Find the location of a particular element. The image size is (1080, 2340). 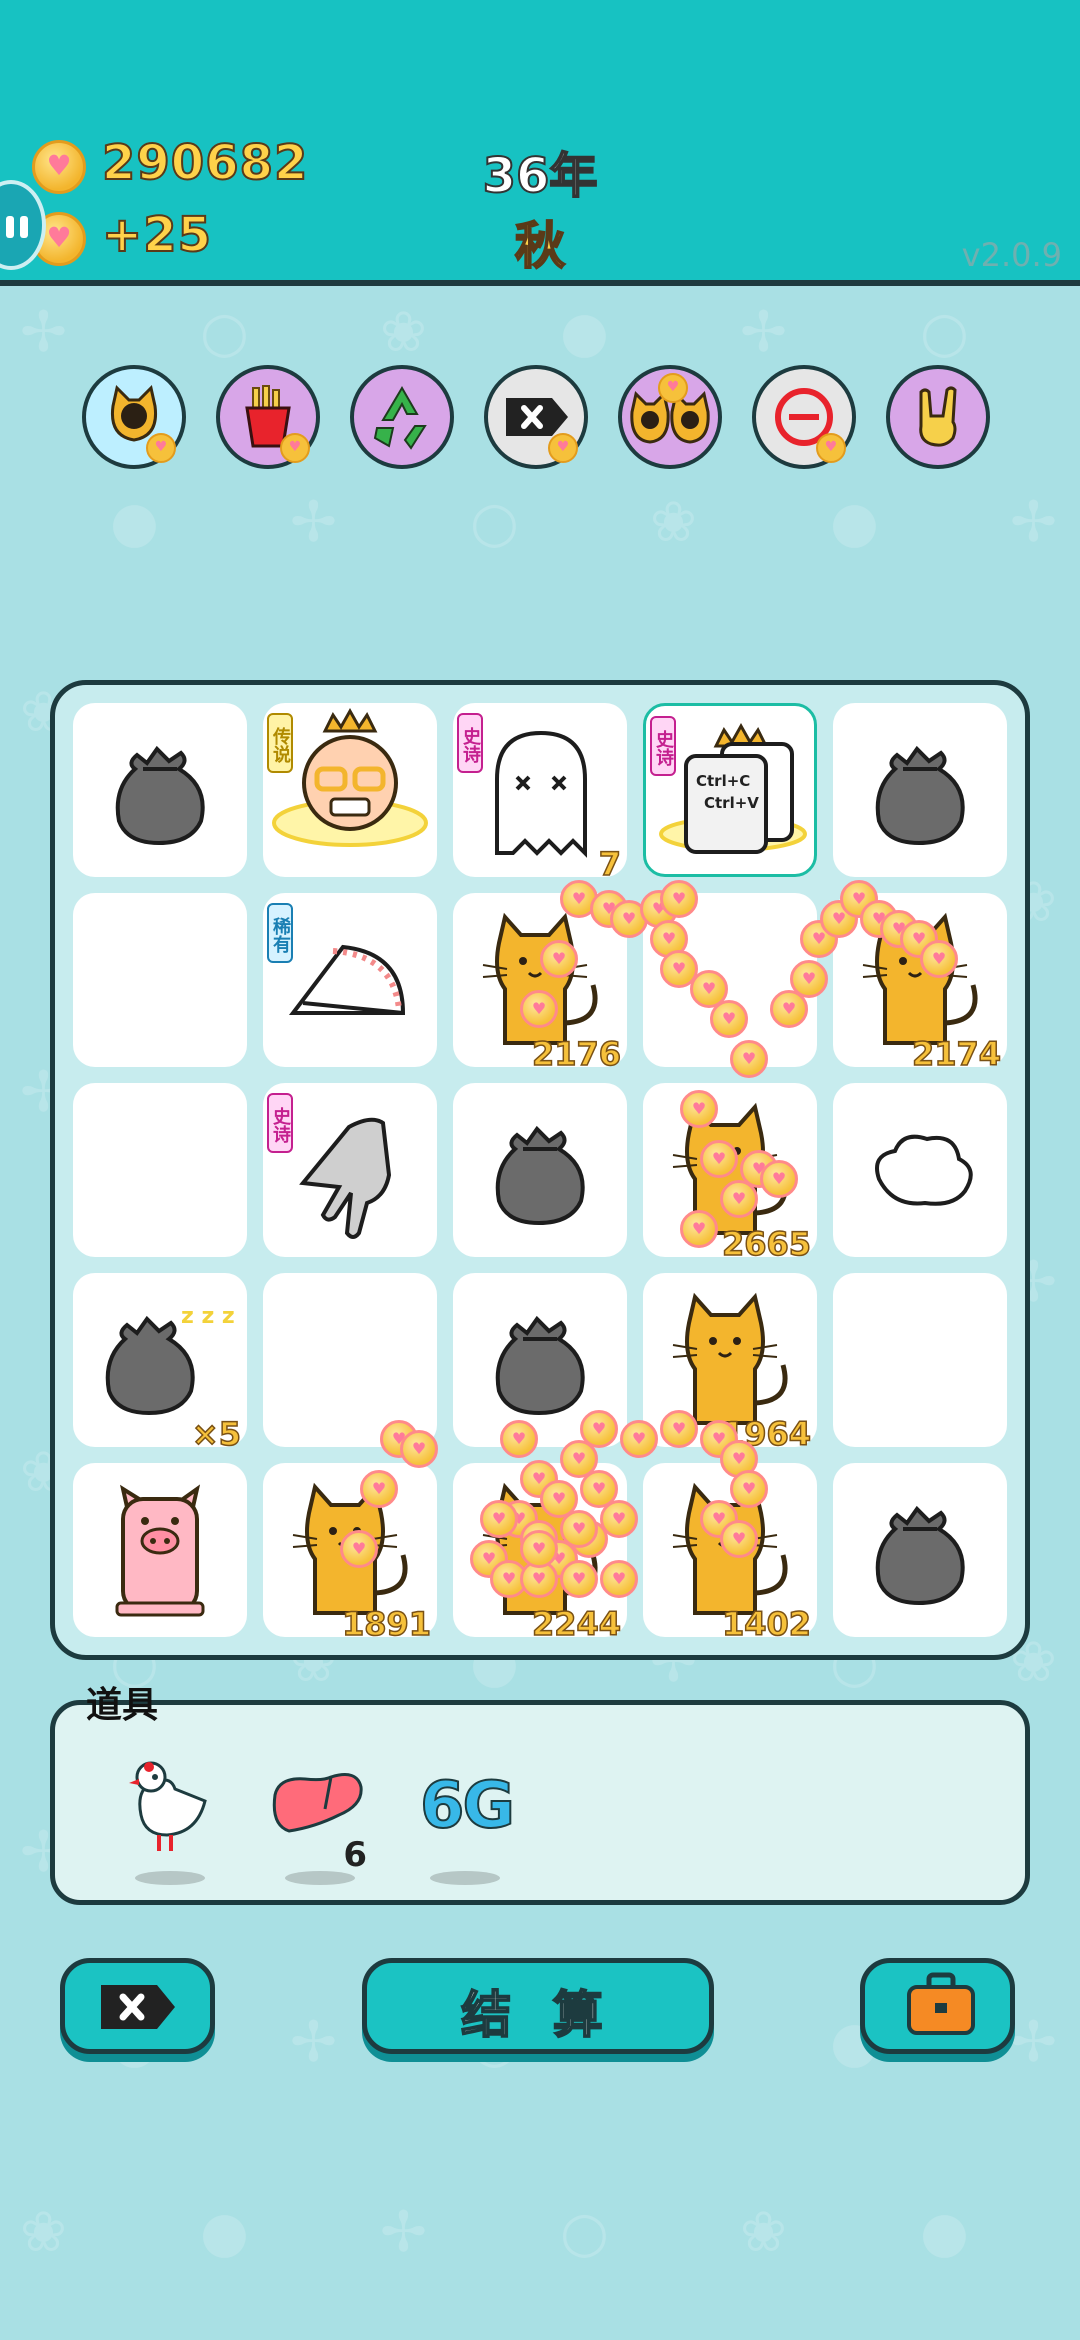

board-cell-cat: 2176 is located at coordinates (540, 983).